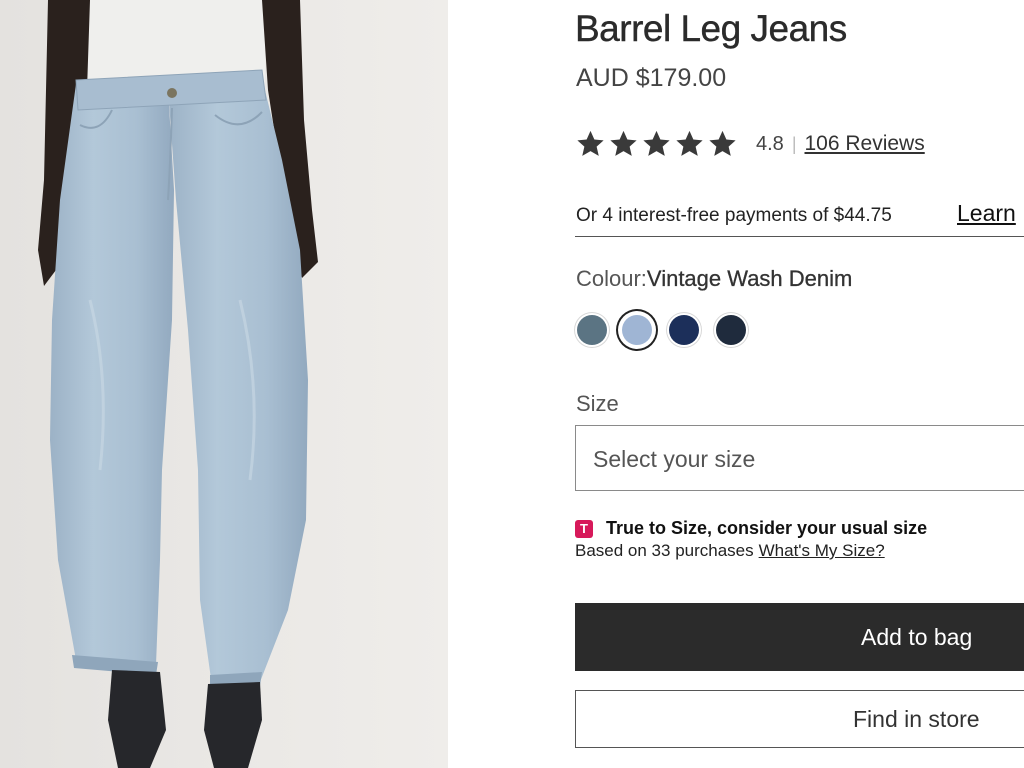 The height and width of the screenshot is (768, 1024). Describe the element at coordinates (734, 215) in the screenshot. I see `installment-text: Or 4 interest-free payments of $44.75` at that location.